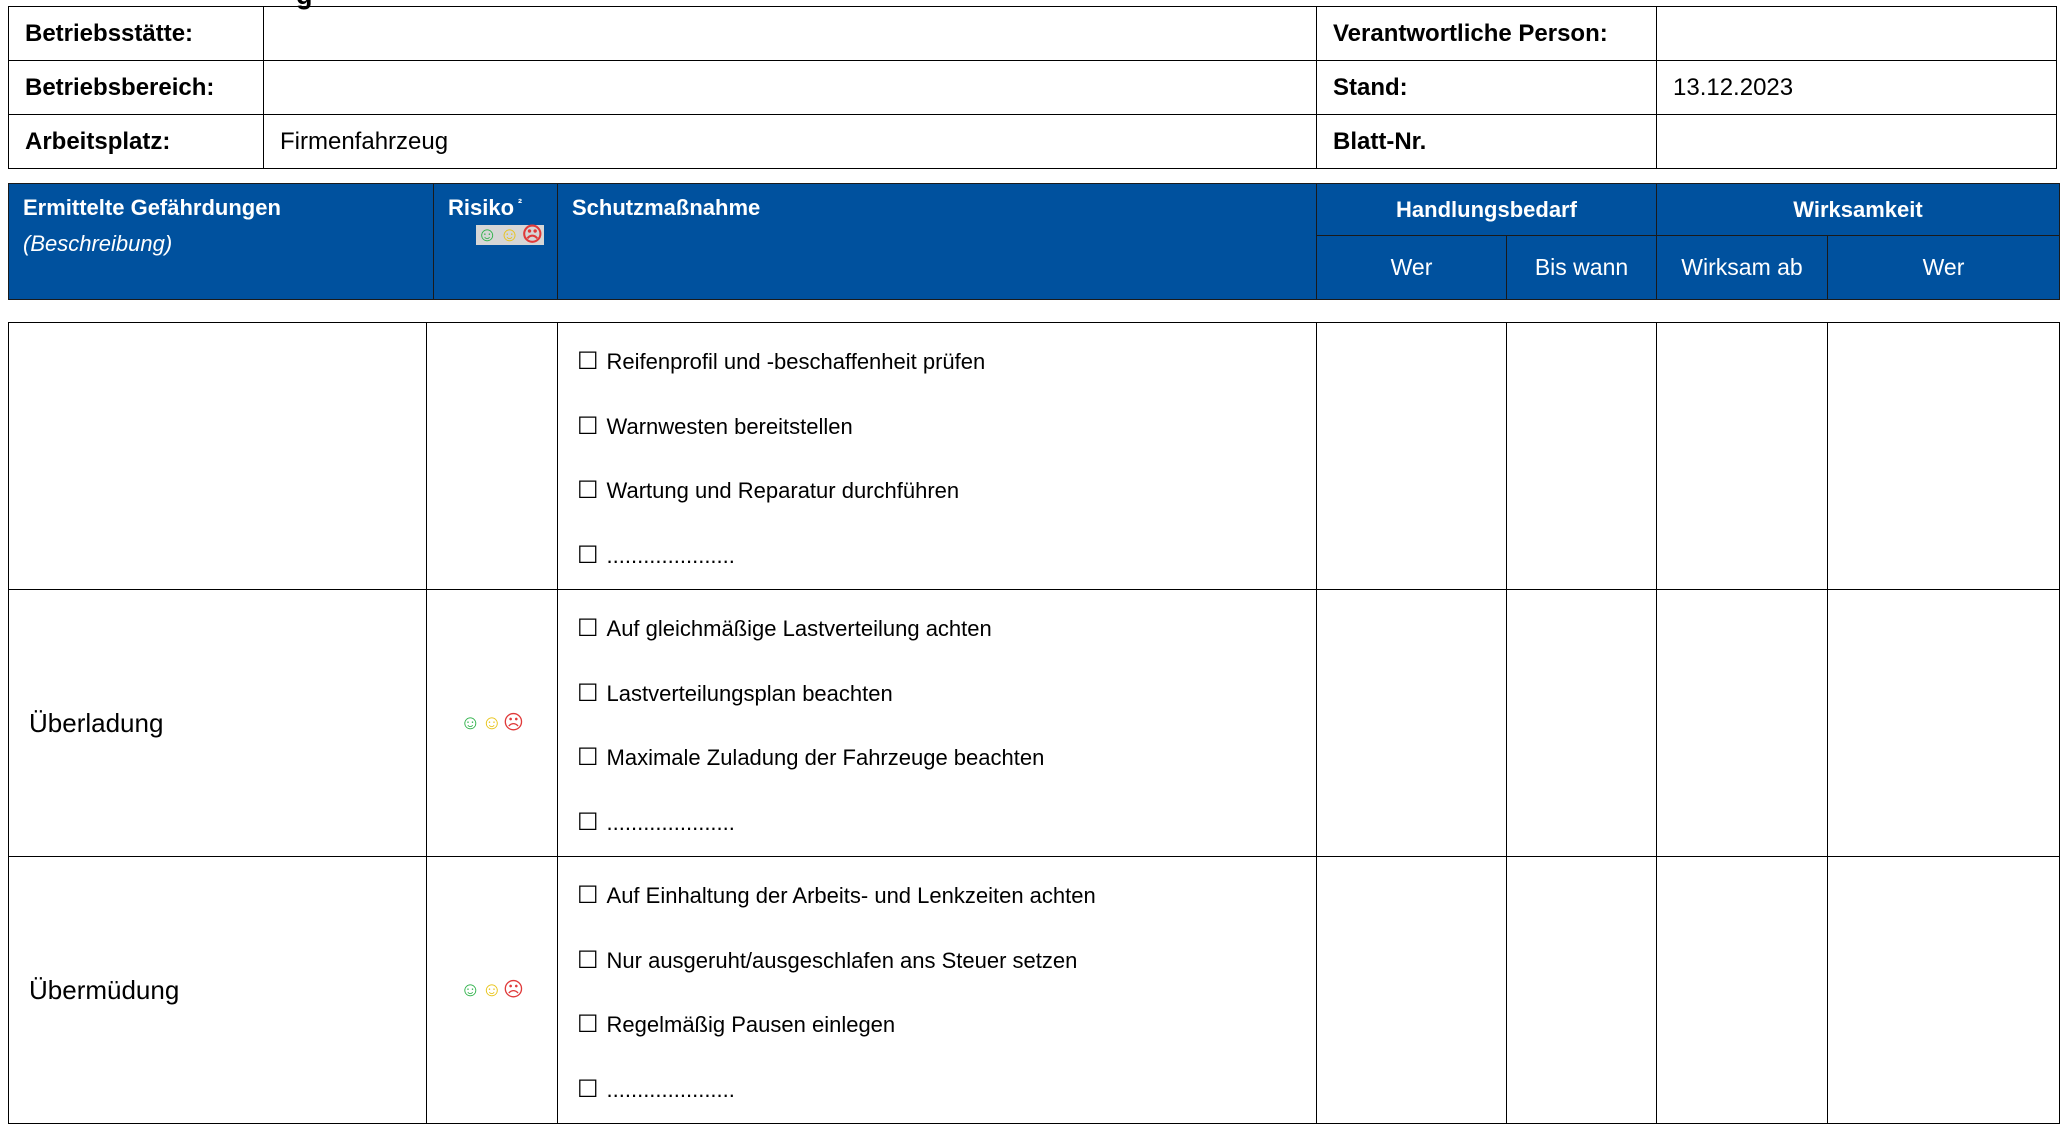  What do you see at coordinates (217, 990) in the screenshot?
I see `gefaehrdung-cell: Übermüdung` at bounding box center [217, 990].